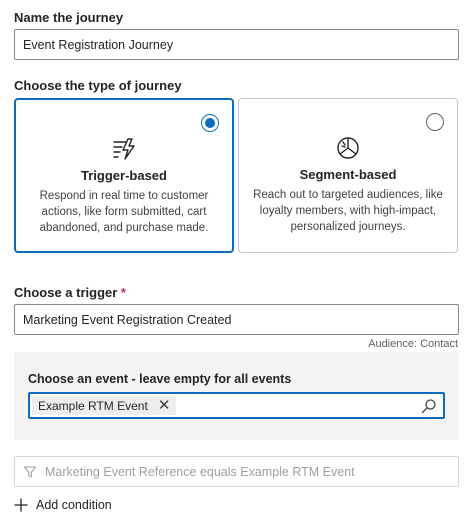 The image size is (474, 524). What do you see at coordinates (210, 123) in the screenshot?
I see `trigger-based-radio` at bounding box center [210, 123].